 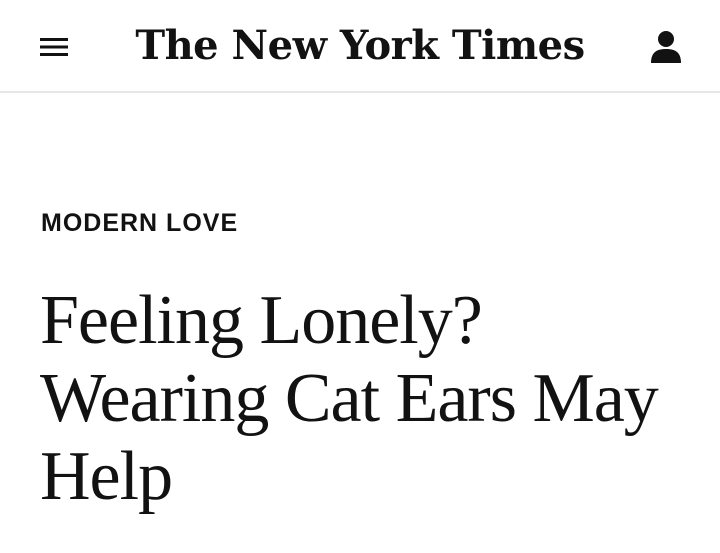 I want to click on section-kicker: MODERN LOVE, so click(x=139, y=223).